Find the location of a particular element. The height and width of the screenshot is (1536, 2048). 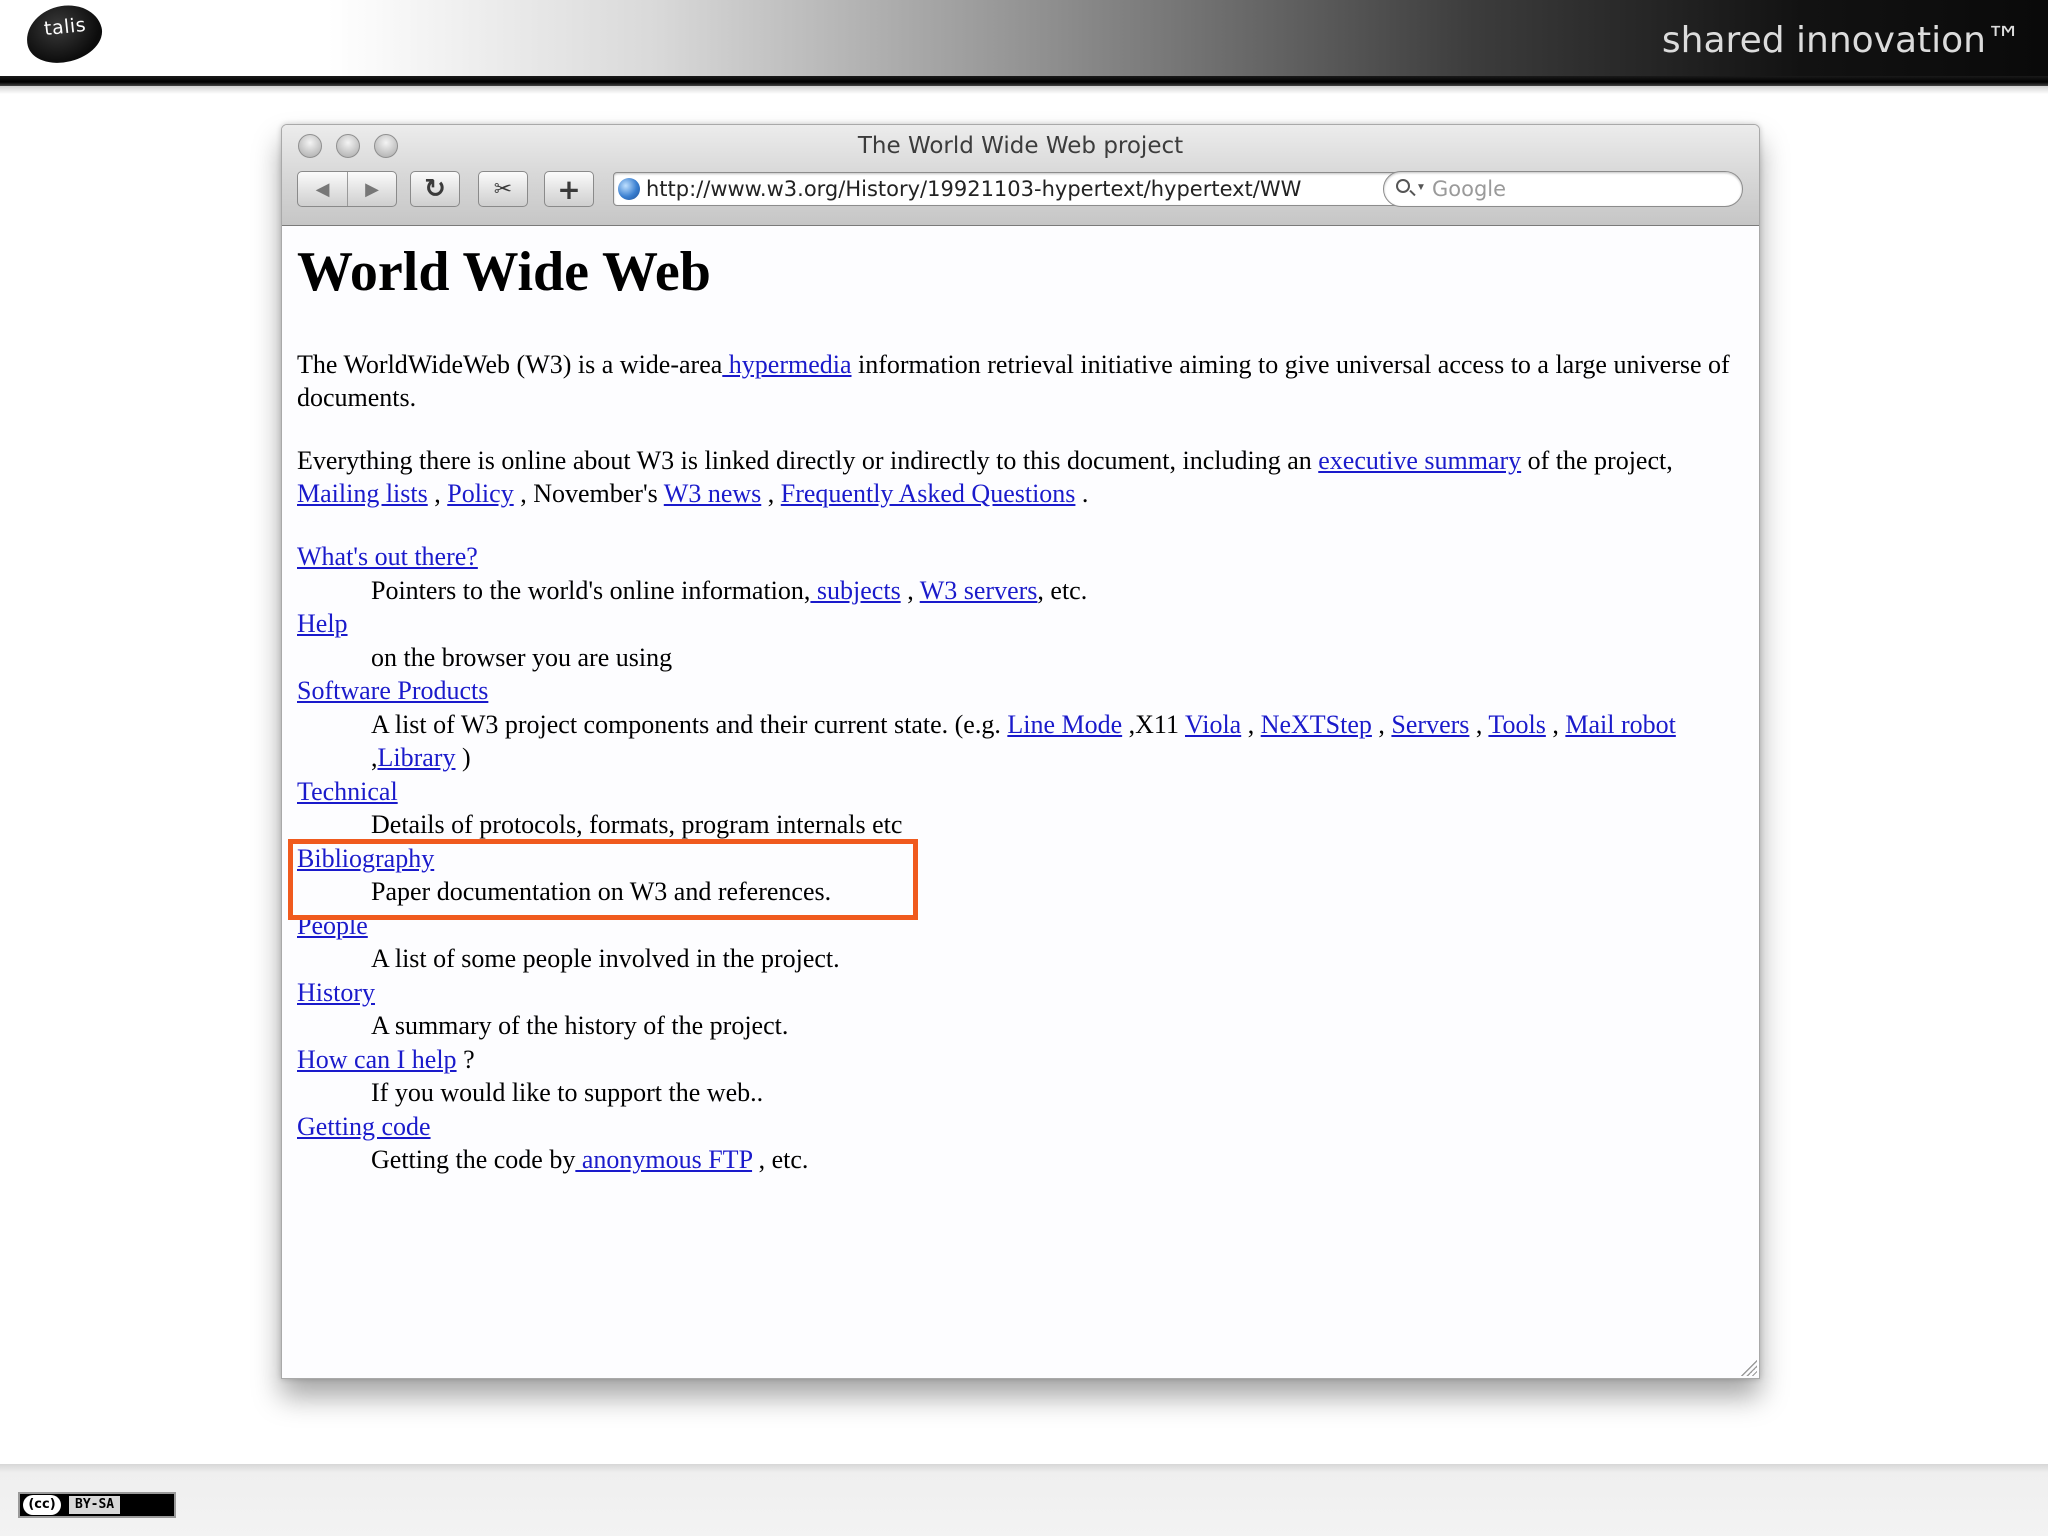

logo-text: talis is located at coordinates (65, 27).